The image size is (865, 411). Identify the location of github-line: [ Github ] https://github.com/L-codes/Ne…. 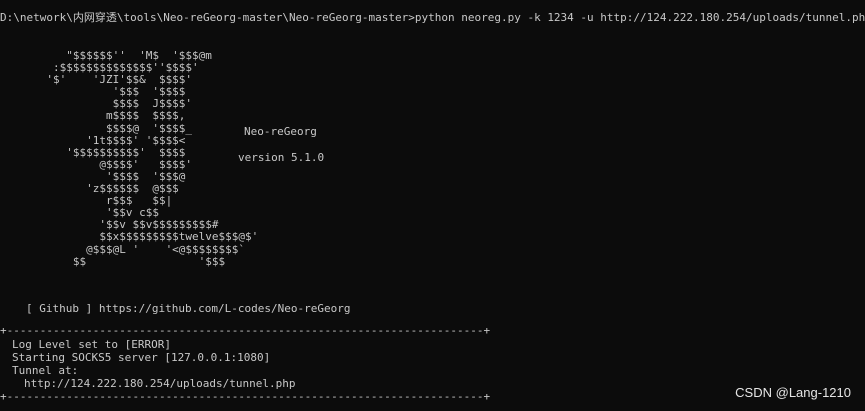
(188, 308).